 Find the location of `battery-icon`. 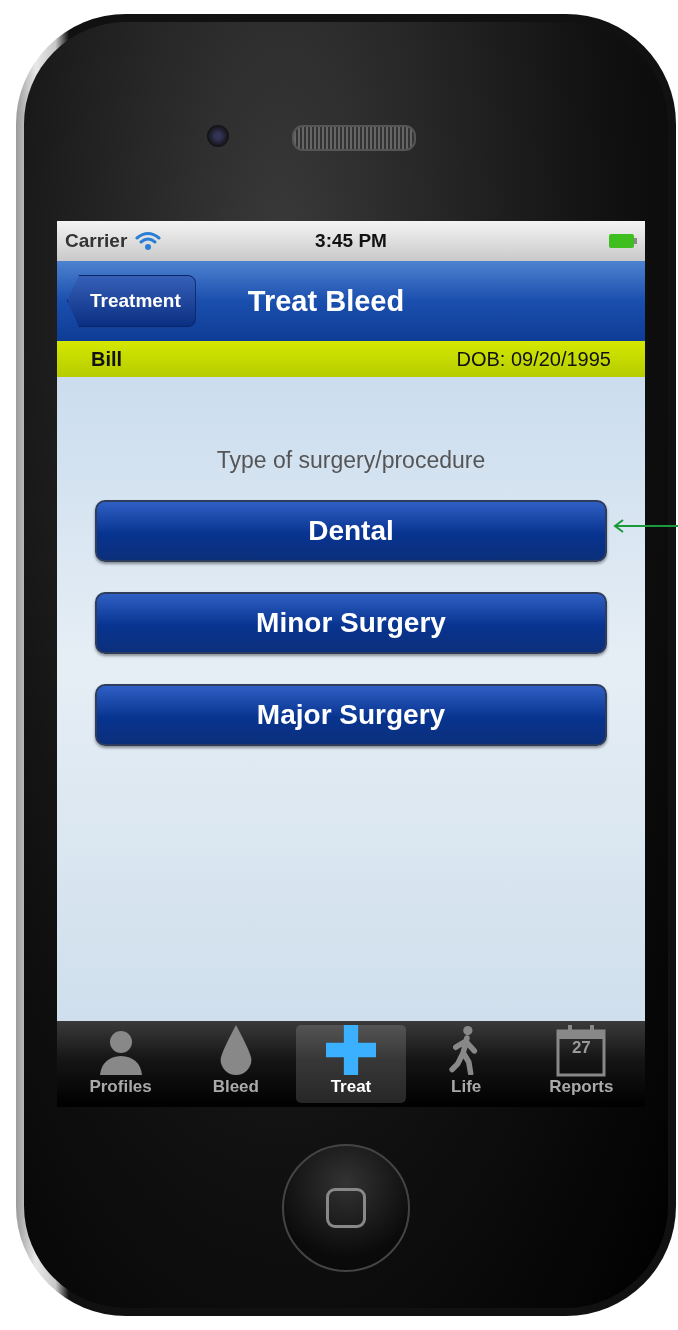

battery-icon is located at coordinates (623, 241).